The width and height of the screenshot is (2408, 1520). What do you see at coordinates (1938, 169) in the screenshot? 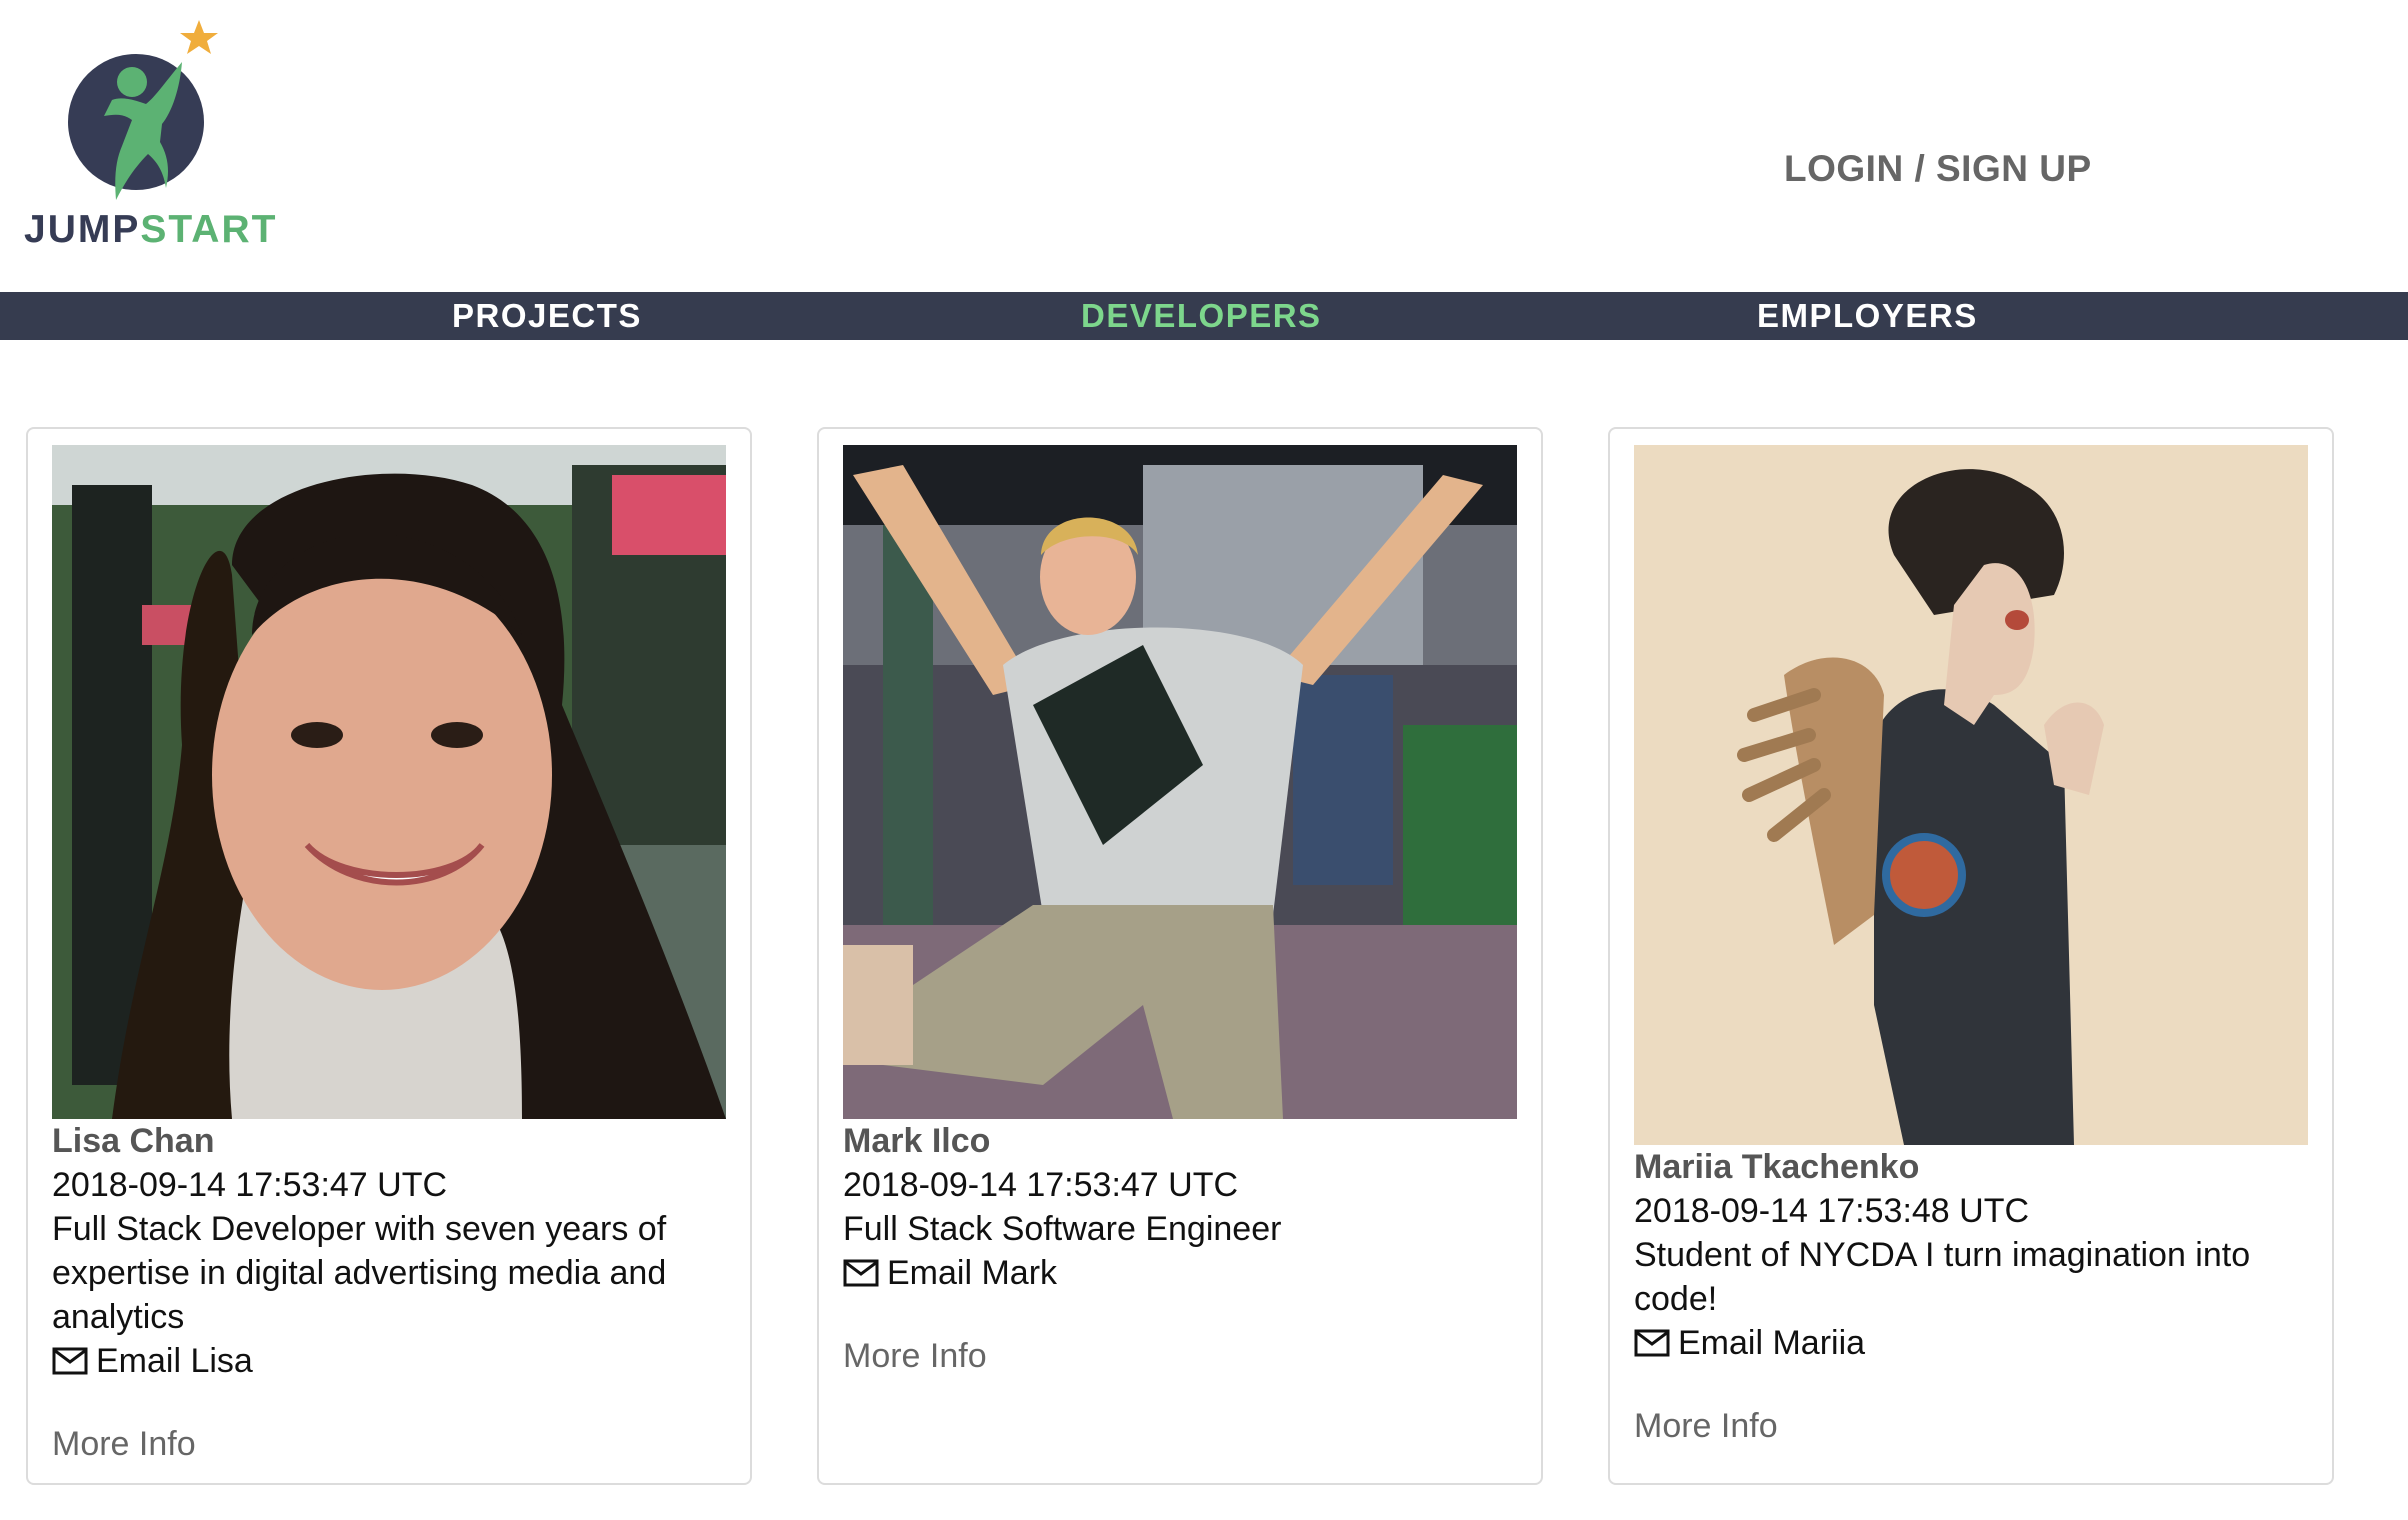
I see `login-signup-link: LOGIN / SIGN UP` at bounding box center [1938, 169].